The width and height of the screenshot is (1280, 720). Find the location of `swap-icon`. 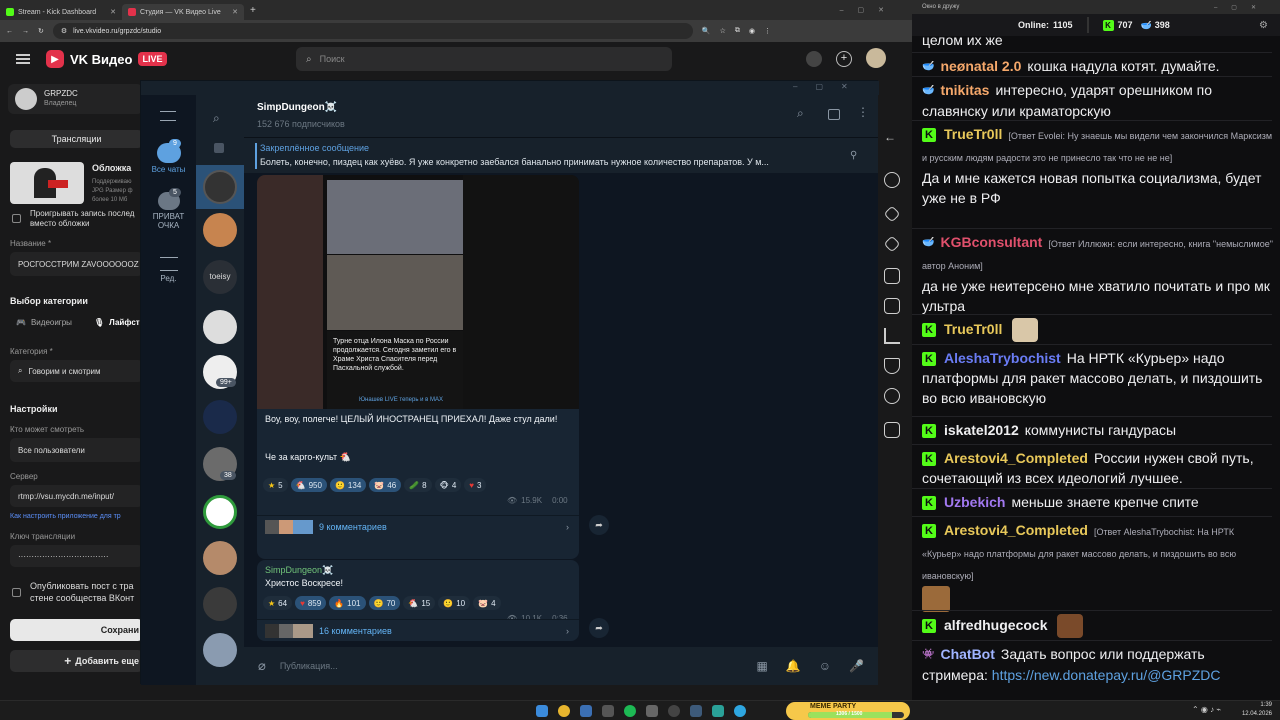

swap-icon is located at coordinates (892, 396).